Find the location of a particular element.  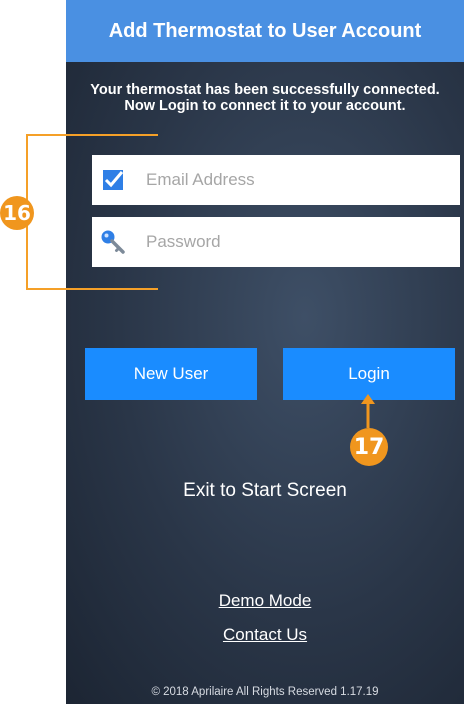

login-label: Login is located at coordinates (369, 373).